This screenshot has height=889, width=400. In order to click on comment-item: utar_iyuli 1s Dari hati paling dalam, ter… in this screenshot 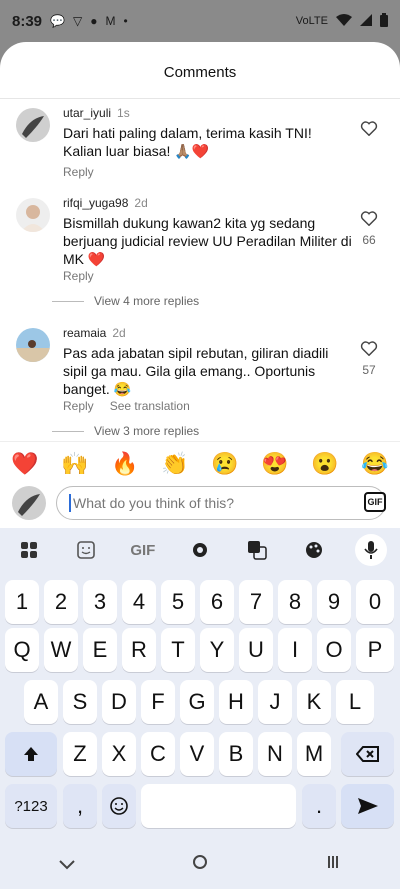, I will do `click(200, 144)`.